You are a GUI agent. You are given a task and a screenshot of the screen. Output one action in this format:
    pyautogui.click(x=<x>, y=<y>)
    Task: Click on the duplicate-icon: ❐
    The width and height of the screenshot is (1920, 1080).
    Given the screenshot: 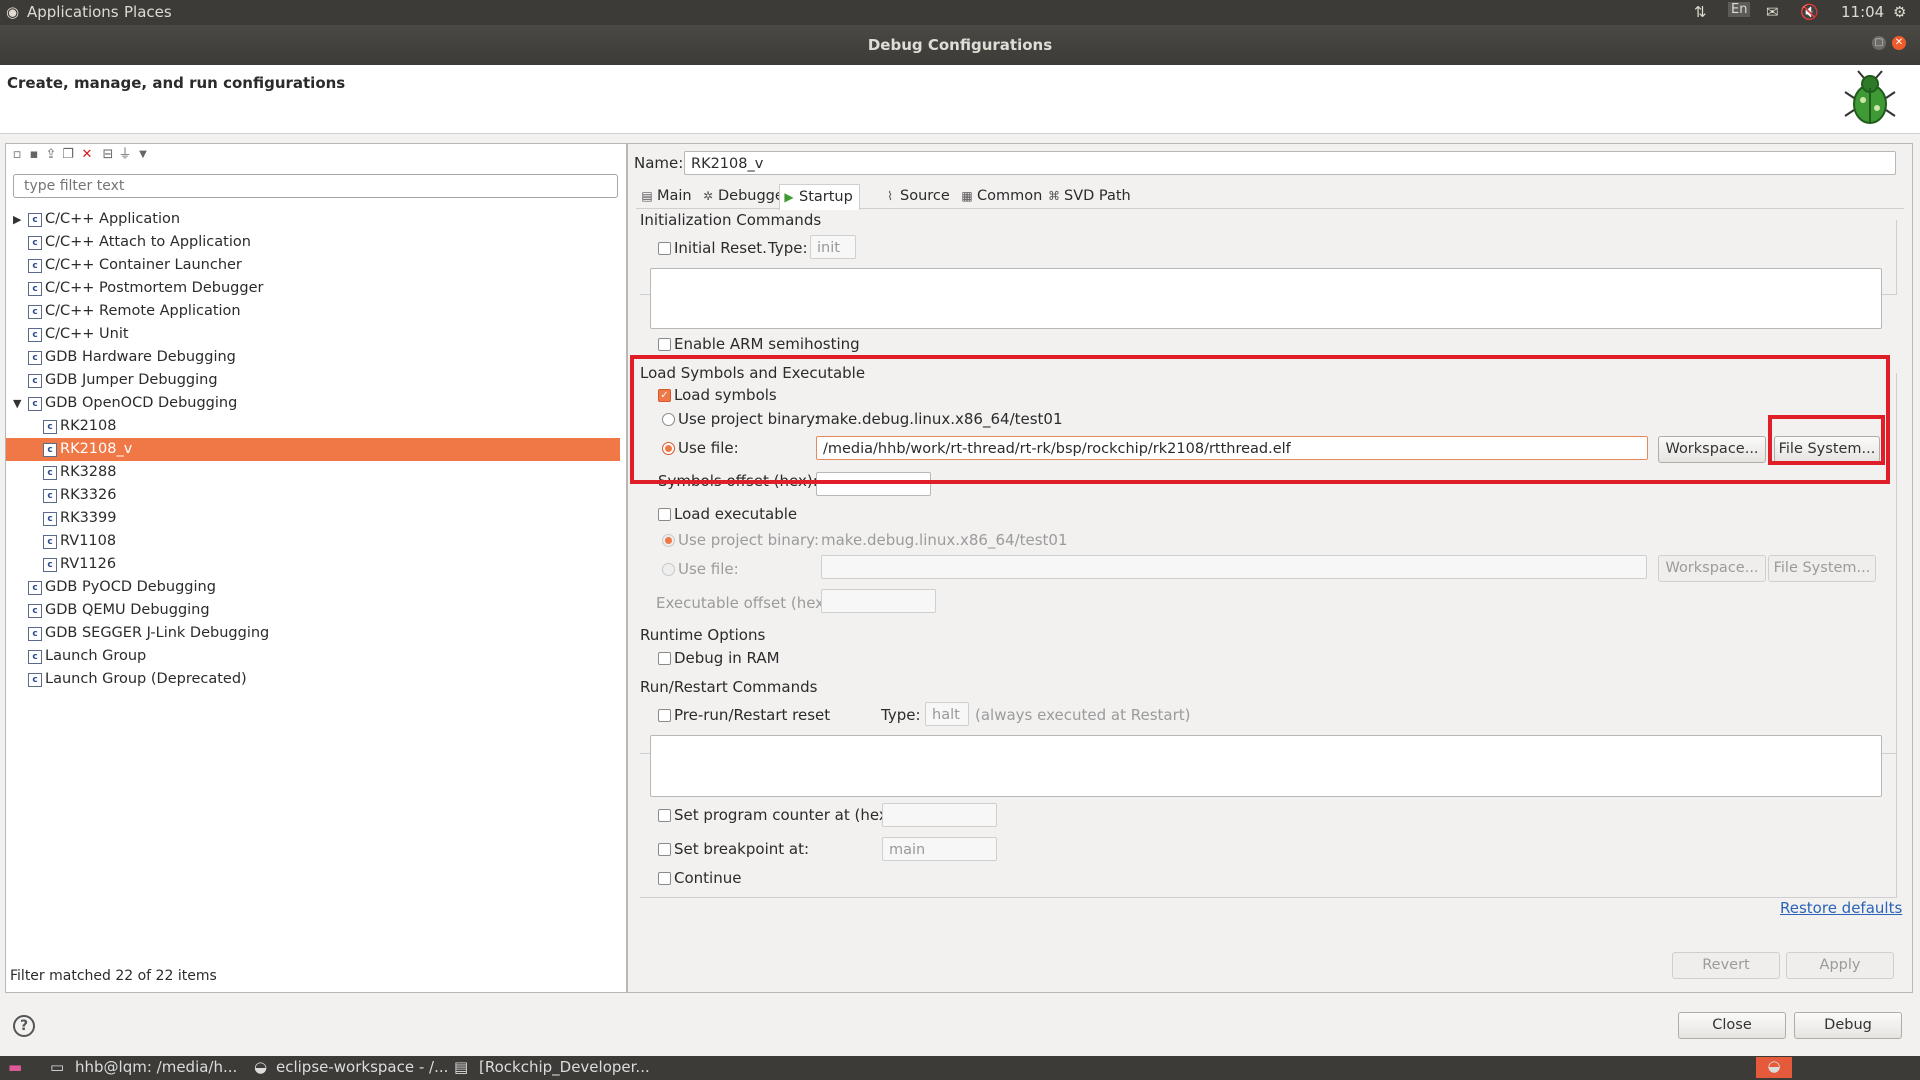 What is the action you would take?
    pyautogui.click(x=68, y=155)
    